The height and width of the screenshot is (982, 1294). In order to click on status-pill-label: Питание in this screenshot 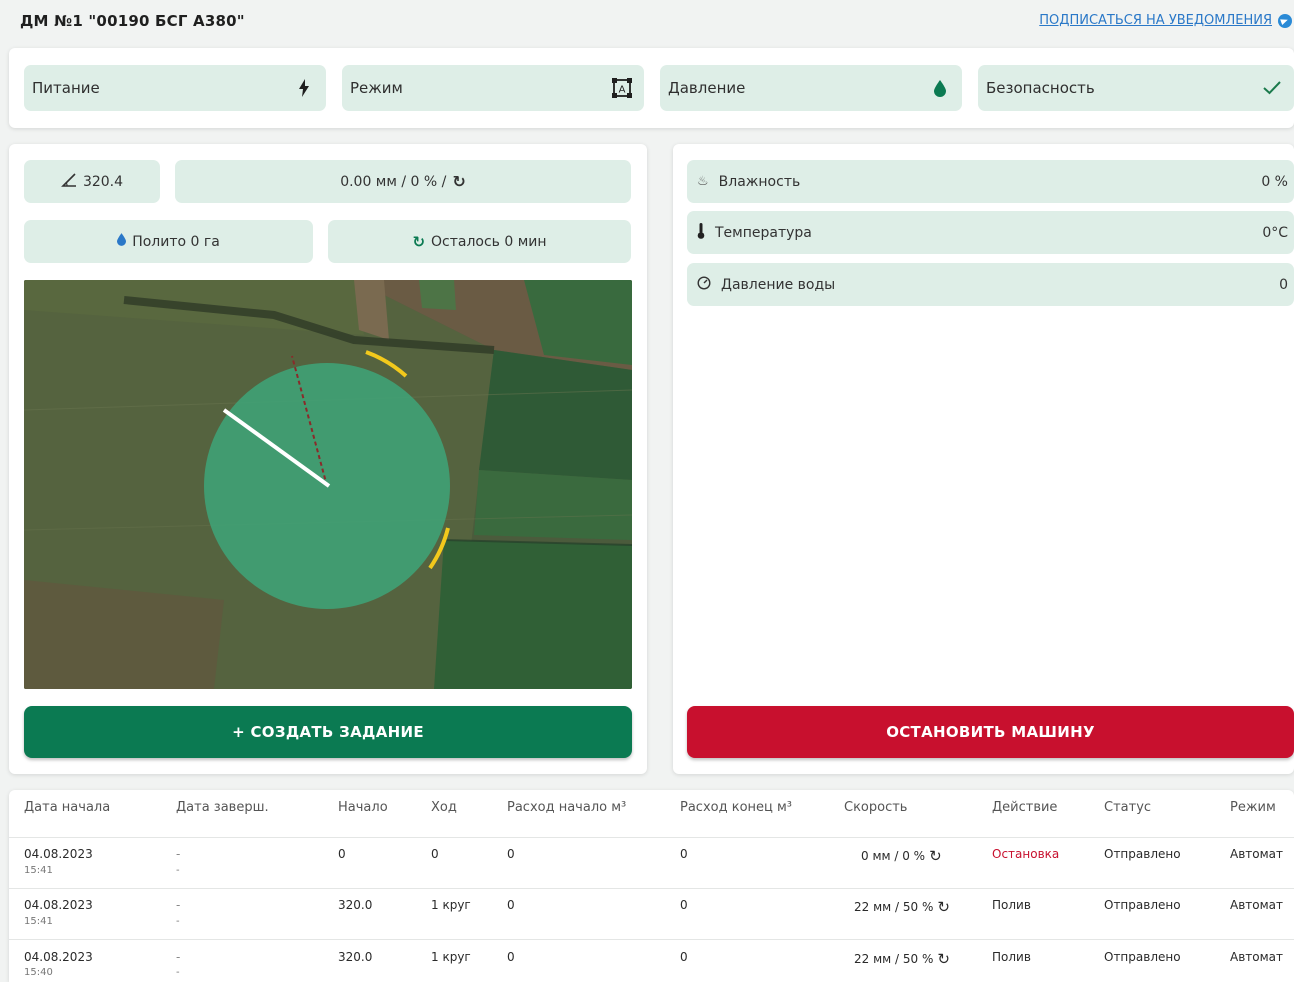, I will do `click(66, 88)`.